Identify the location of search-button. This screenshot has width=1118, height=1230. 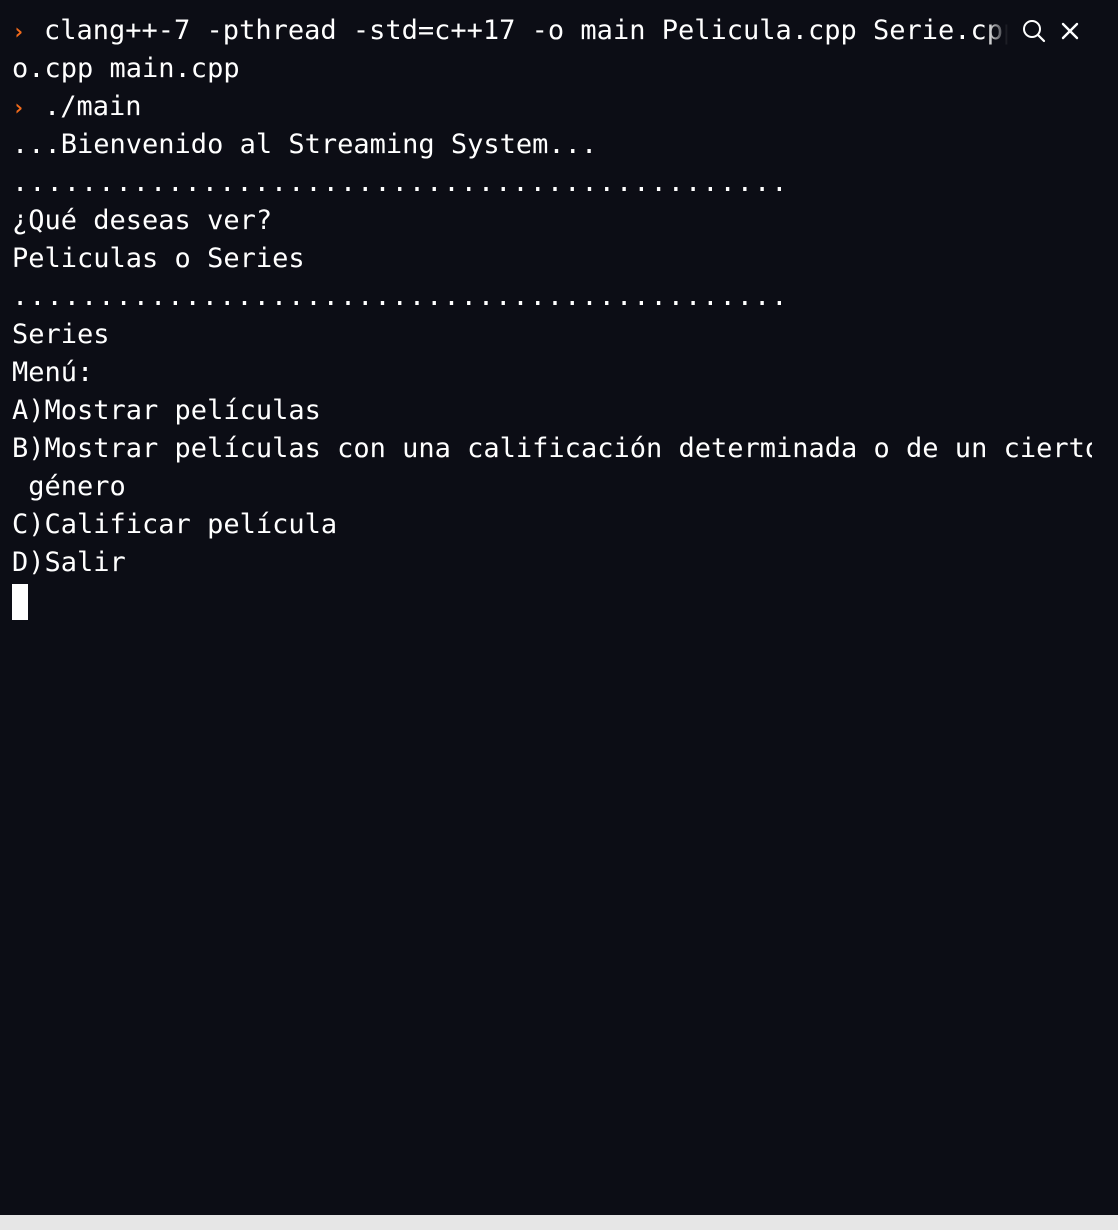
(1034, 31).